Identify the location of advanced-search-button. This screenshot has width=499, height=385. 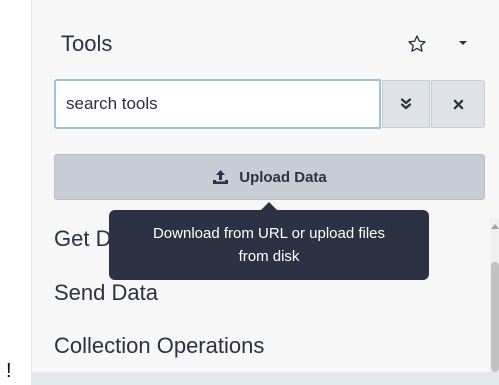
(406, 104).